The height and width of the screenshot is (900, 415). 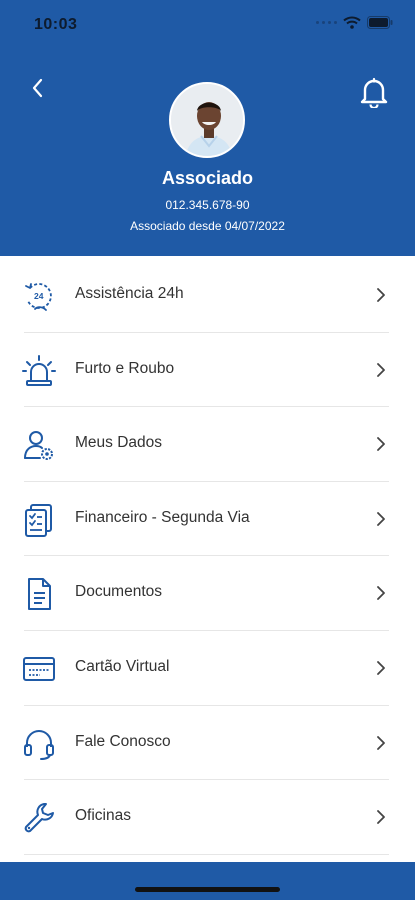 I want to click on siren-icon, so click(x=39, y=370).